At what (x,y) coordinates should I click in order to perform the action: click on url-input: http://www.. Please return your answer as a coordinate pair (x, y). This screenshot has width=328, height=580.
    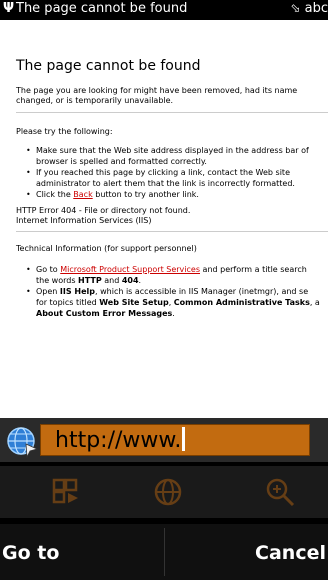
    Looking at the image, I should click on (175, 440).